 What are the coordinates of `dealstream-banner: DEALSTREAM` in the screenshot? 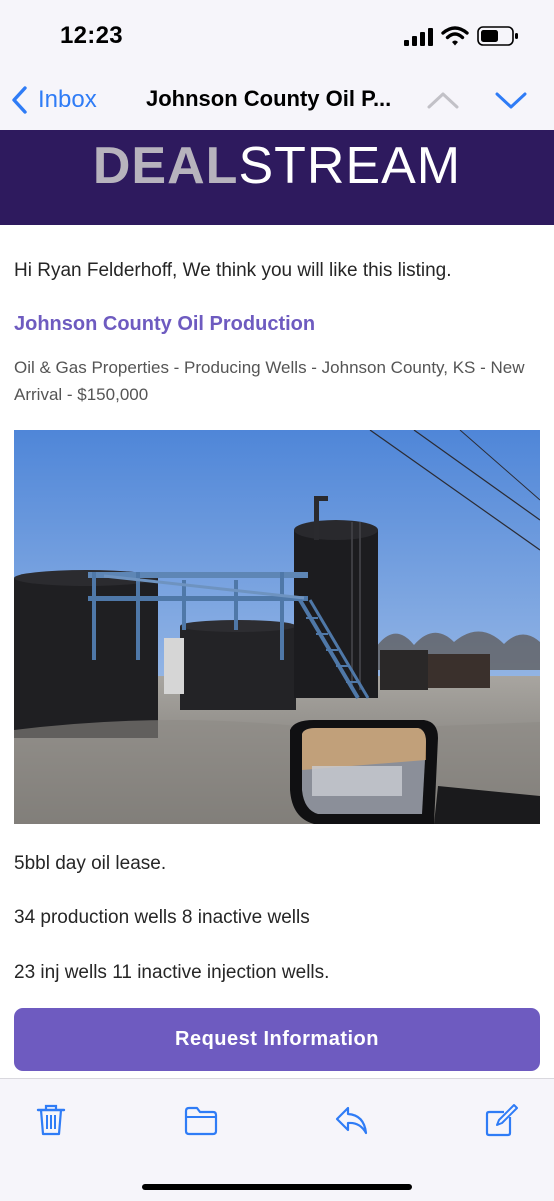 It's located at (277, 177).